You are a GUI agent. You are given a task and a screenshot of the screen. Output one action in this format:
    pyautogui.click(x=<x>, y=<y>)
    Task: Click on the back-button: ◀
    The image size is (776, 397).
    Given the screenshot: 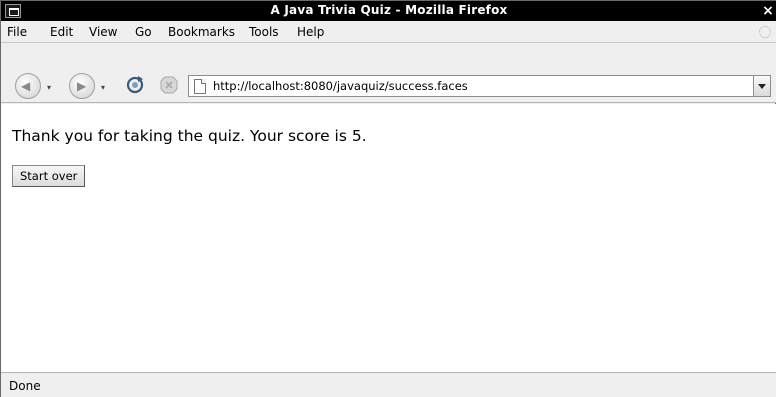 What is the action you would take?
    pyautogui.click(x=28, y=86)
    